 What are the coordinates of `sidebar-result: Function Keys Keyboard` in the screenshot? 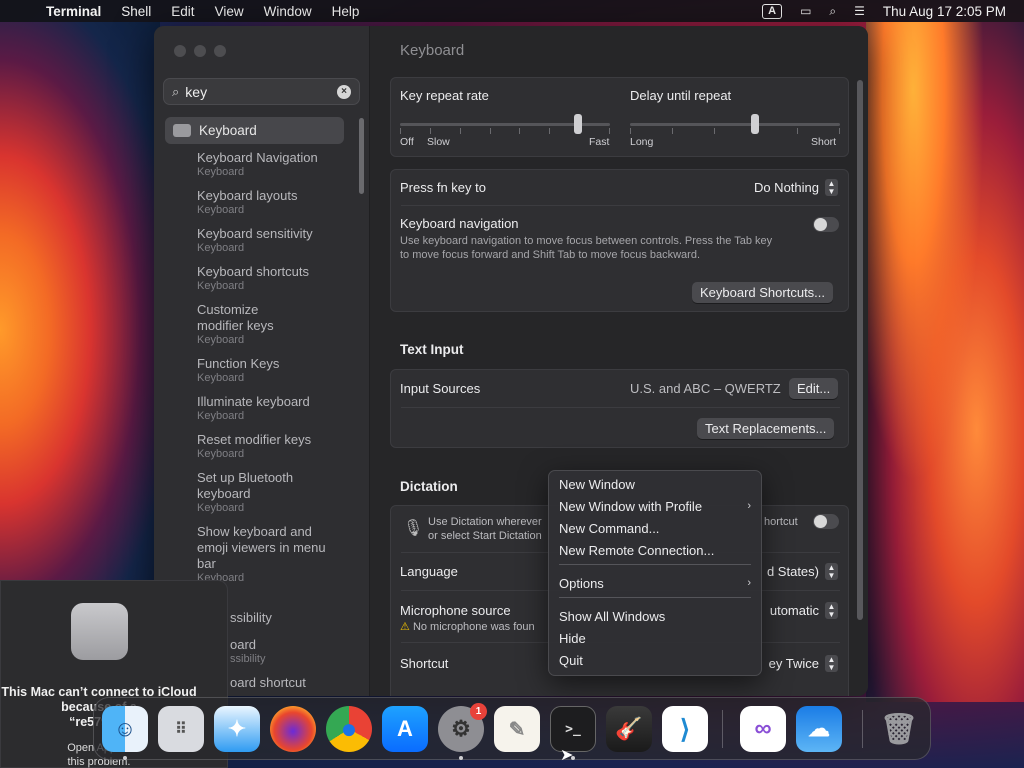 It's located at (238, 370).